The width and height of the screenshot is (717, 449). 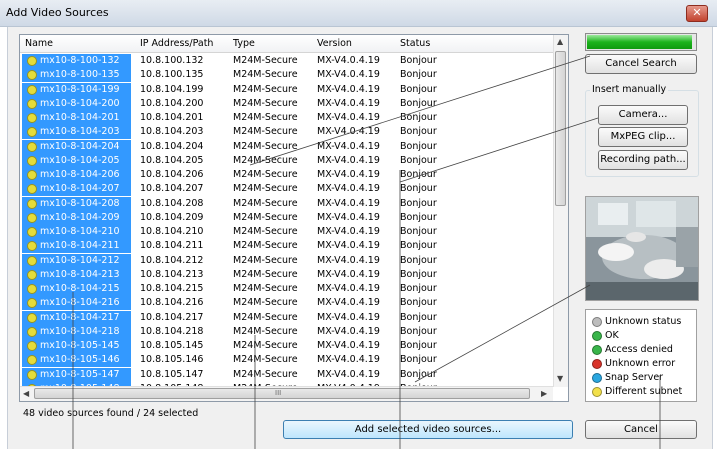 I want to click on leader-line-camera, so click(x=499, y=150).